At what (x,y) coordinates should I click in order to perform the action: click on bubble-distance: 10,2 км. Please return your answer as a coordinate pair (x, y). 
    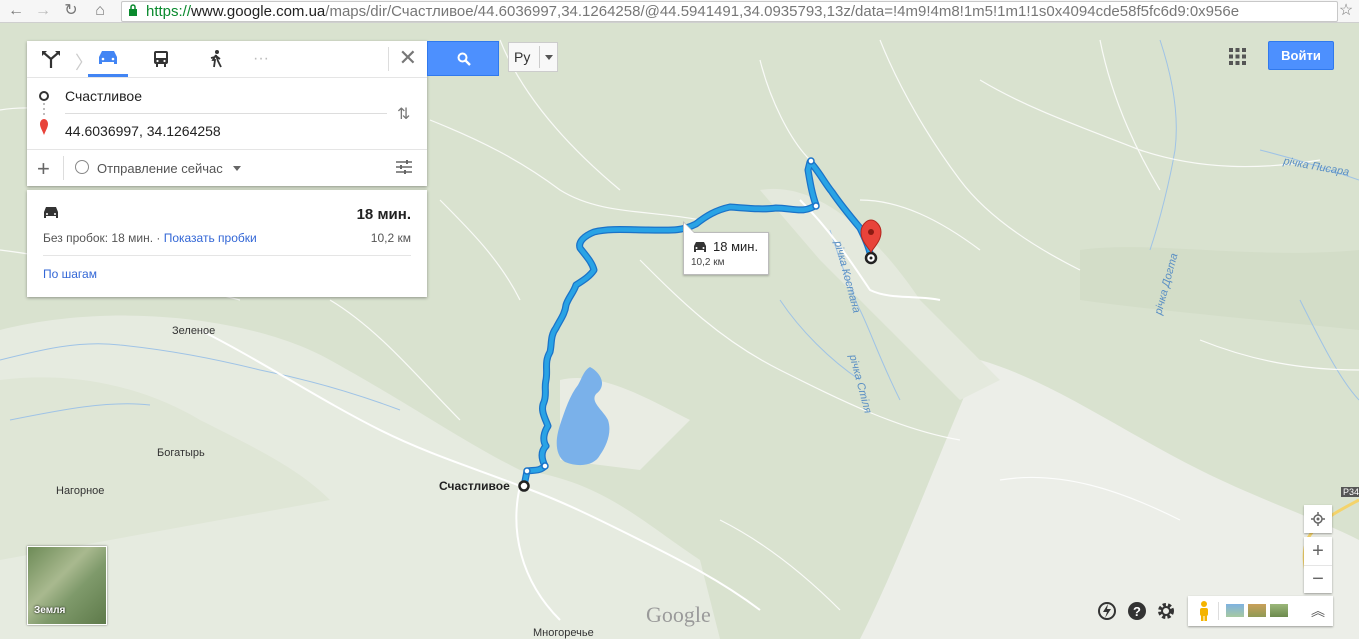
    Looking at the image, I should click on (708, 262).